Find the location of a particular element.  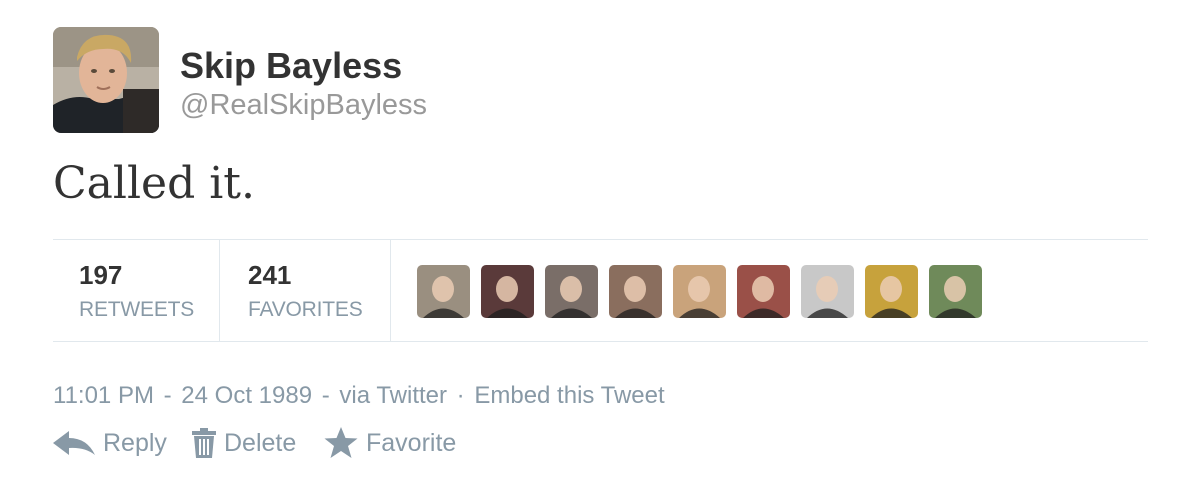

reply-label: Reply is located at coordinates (135, 442).